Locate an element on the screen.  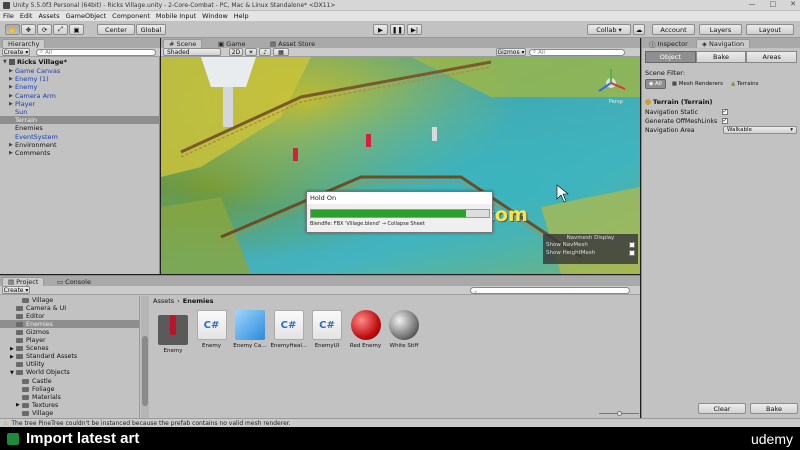
play-button: ▶ is located at coordinates (380, 29).